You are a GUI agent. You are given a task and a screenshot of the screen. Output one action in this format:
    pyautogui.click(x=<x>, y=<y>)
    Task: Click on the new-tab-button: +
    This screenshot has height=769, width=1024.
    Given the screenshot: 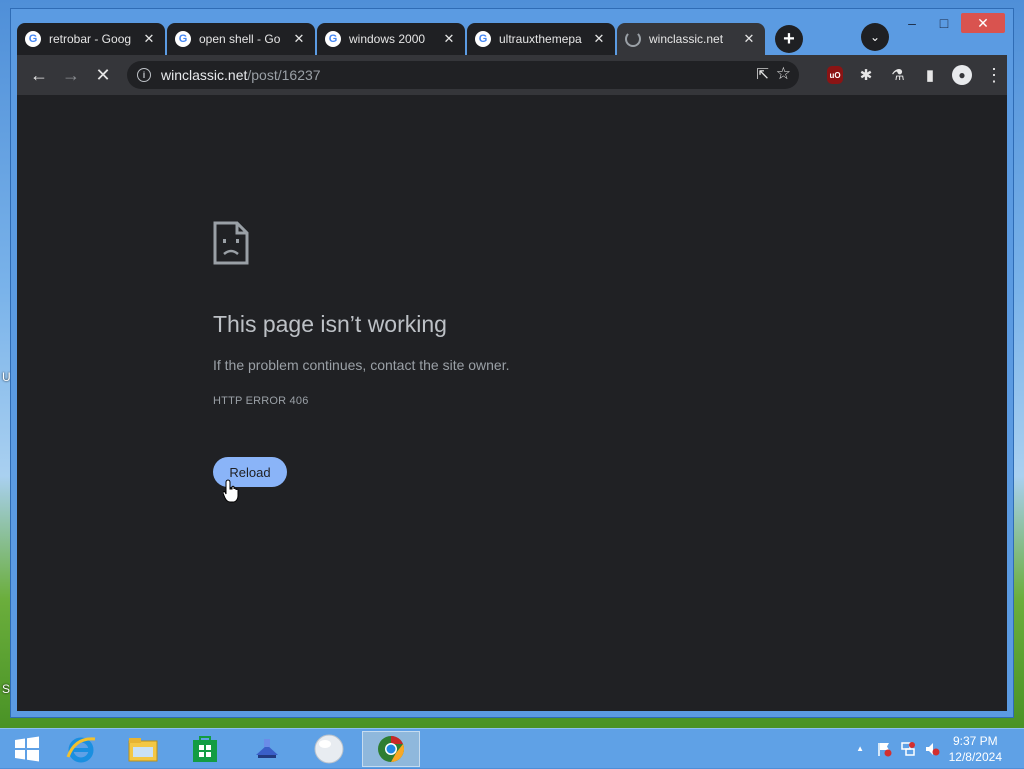 What is the action you would take?
    pyautogui.click(x=789, y=39)
    